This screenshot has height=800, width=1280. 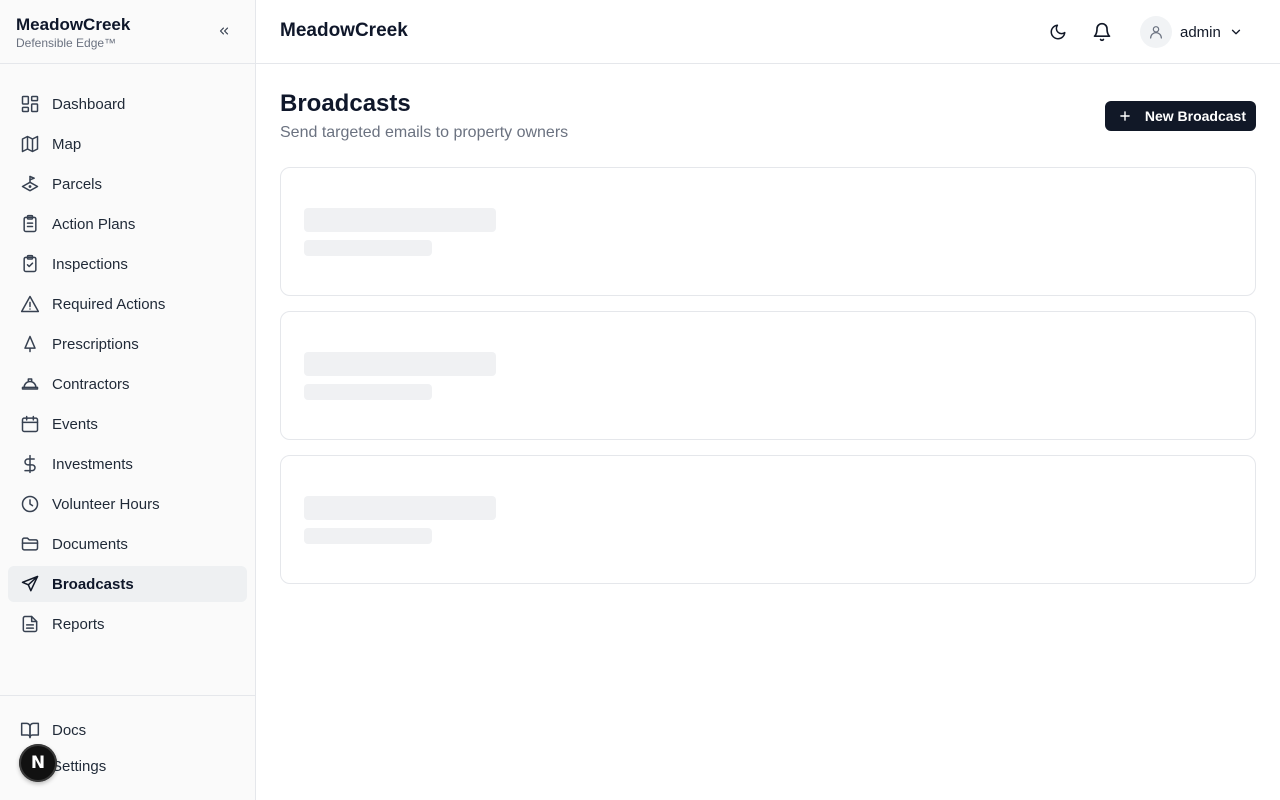 What do you see at coordinates (77, 184) in the screenshot?
I see `sidebar-item-label: Parcels` at bounding box center [77, 184].